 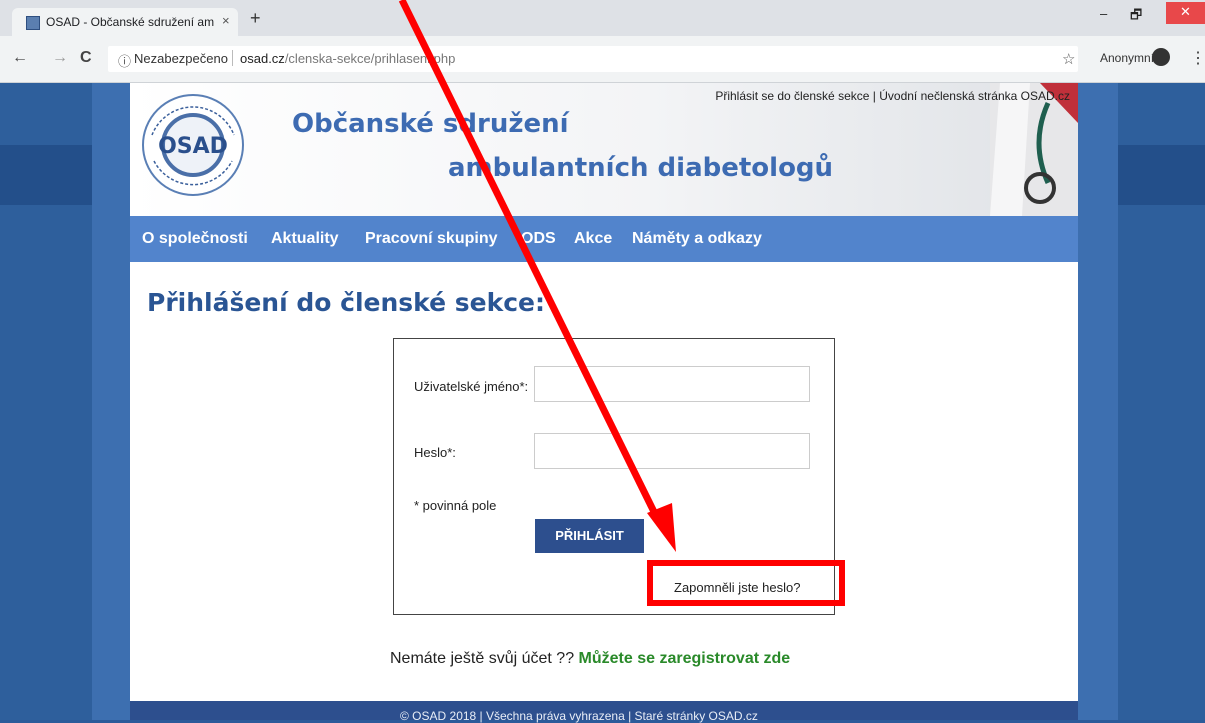 What do you see at coordinates (672, 451) in the screenshot?
I see `password-input` at bounding box center [672, 451].